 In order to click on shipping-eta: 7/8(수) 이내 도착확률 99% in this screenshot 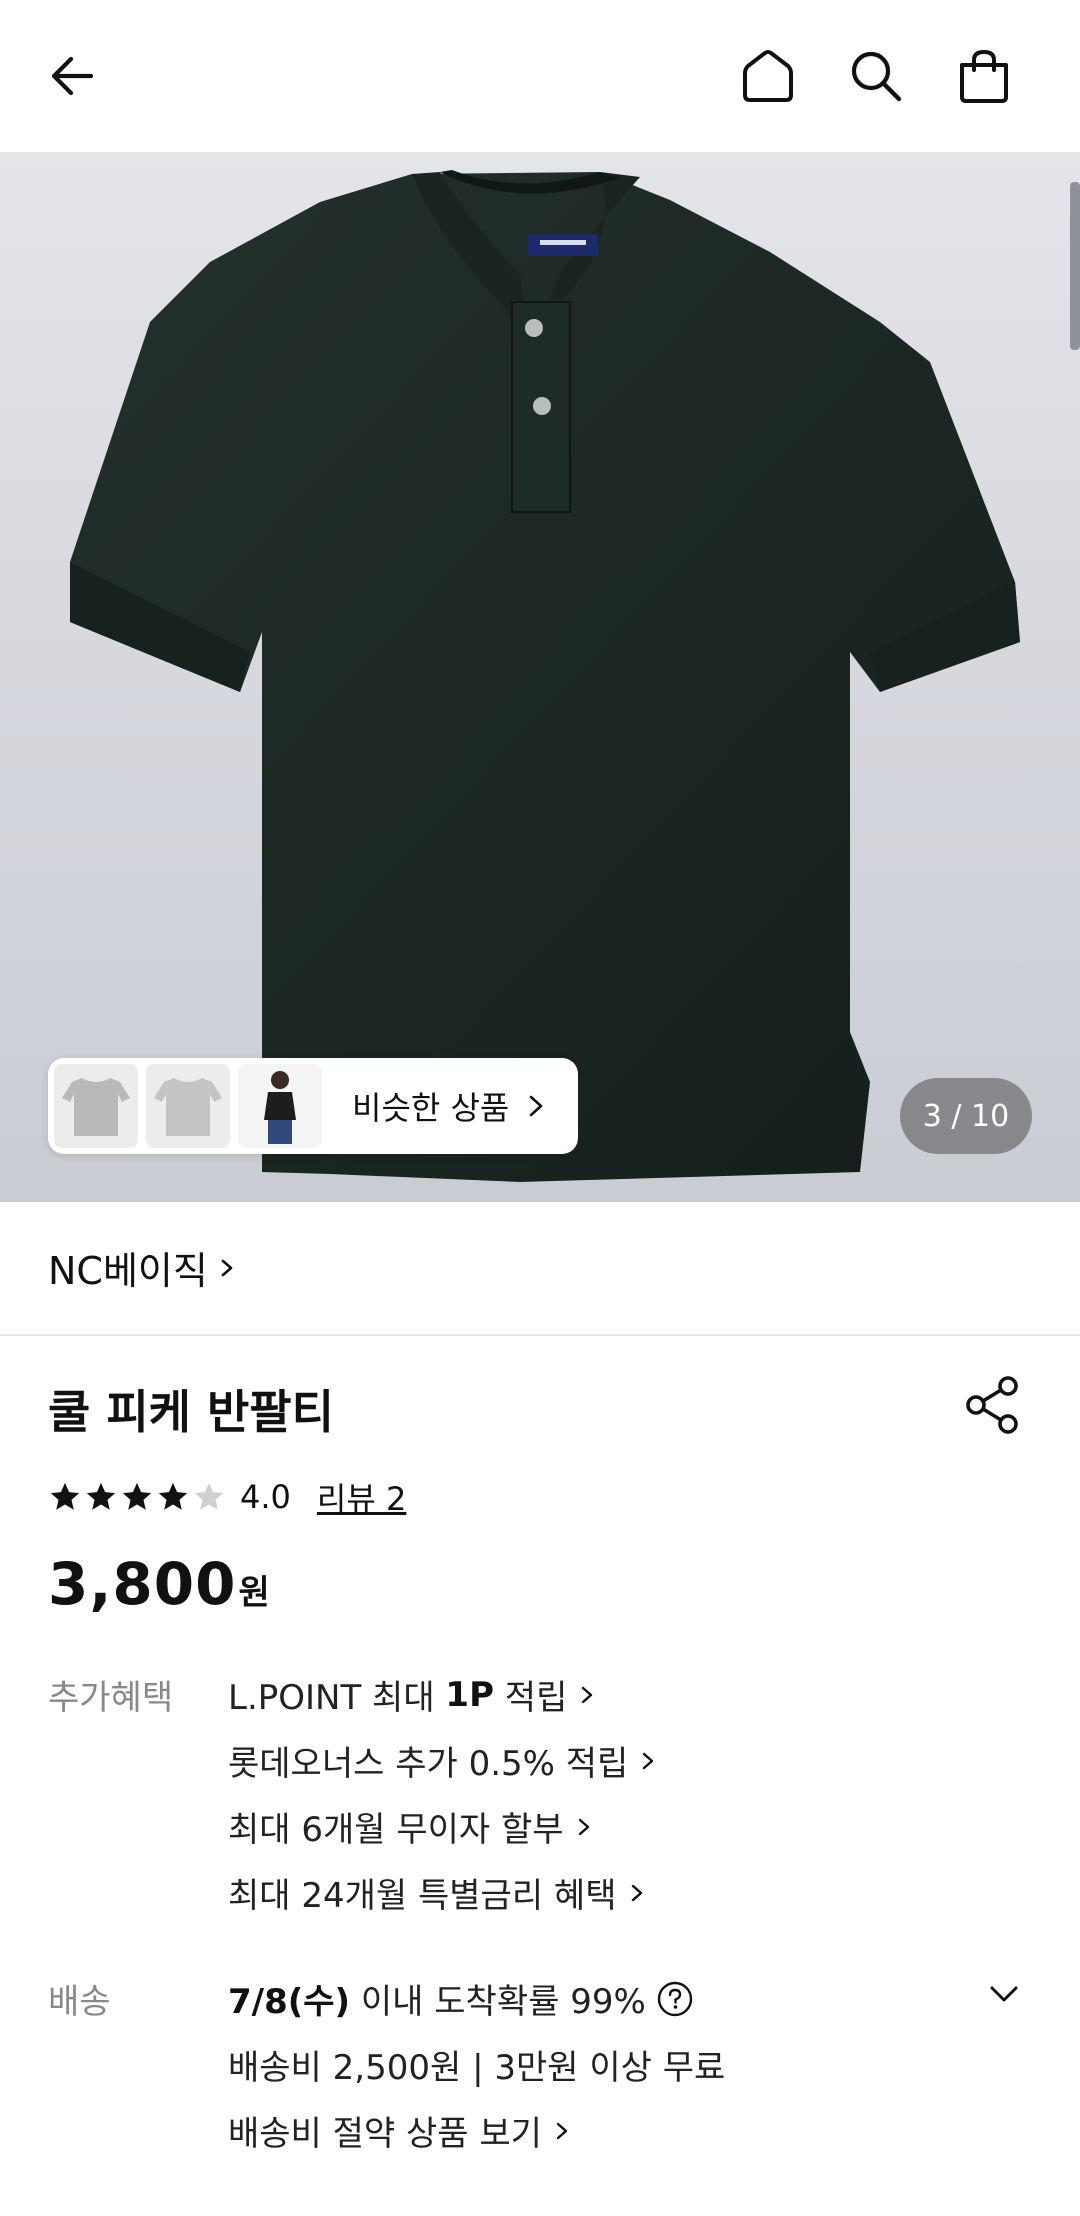, I will do `click(461, 1998)`.